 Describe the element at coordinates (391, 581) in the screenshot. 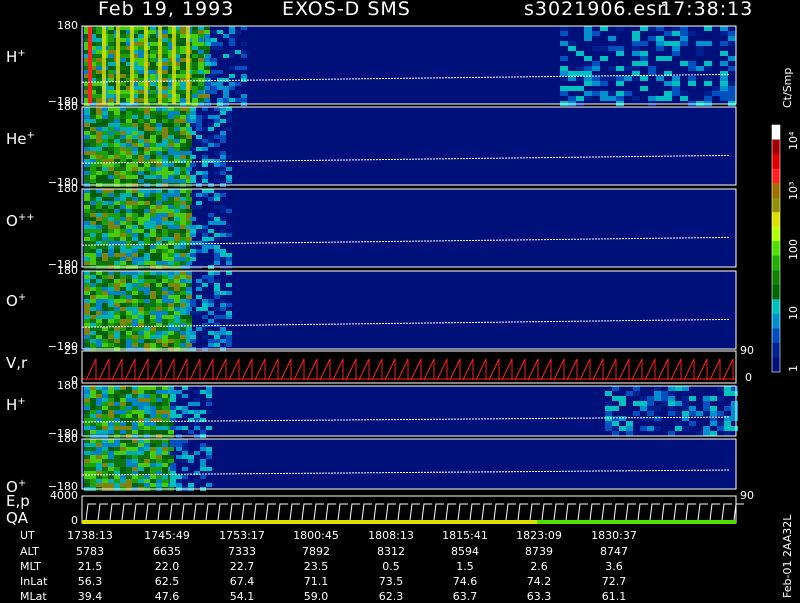

I see `table-cell: 73.5` at that location.